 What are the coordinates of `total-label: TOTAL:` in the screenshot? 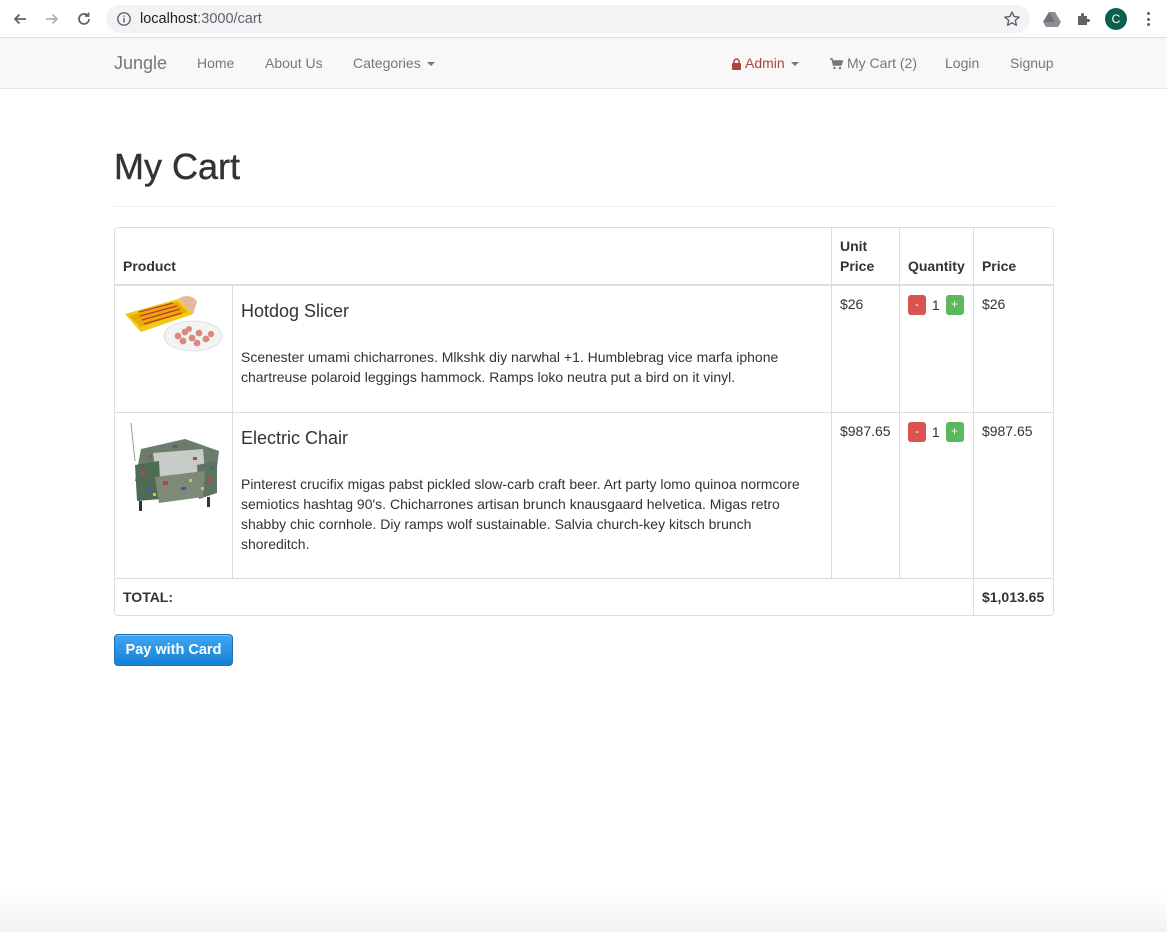 It's located at (544, 596).